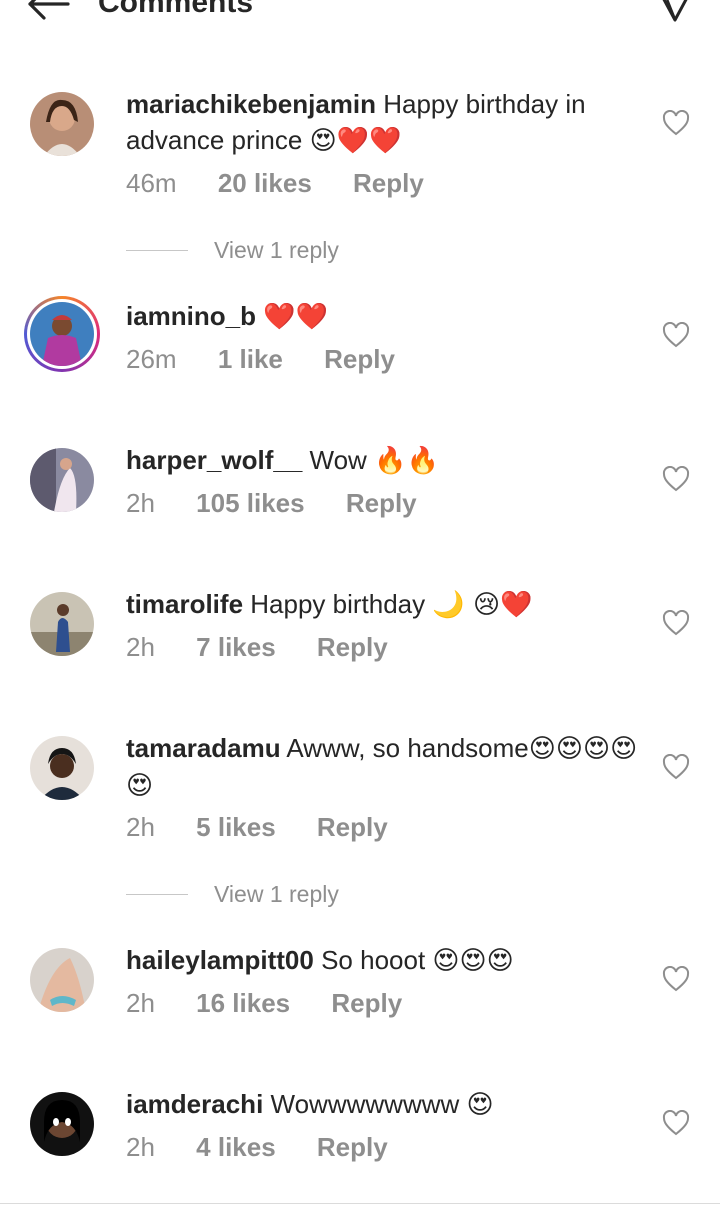 The width and height of the screenshot is (720, 1217). I want to click on comment-username: tamaradamu, so click(203, 748).